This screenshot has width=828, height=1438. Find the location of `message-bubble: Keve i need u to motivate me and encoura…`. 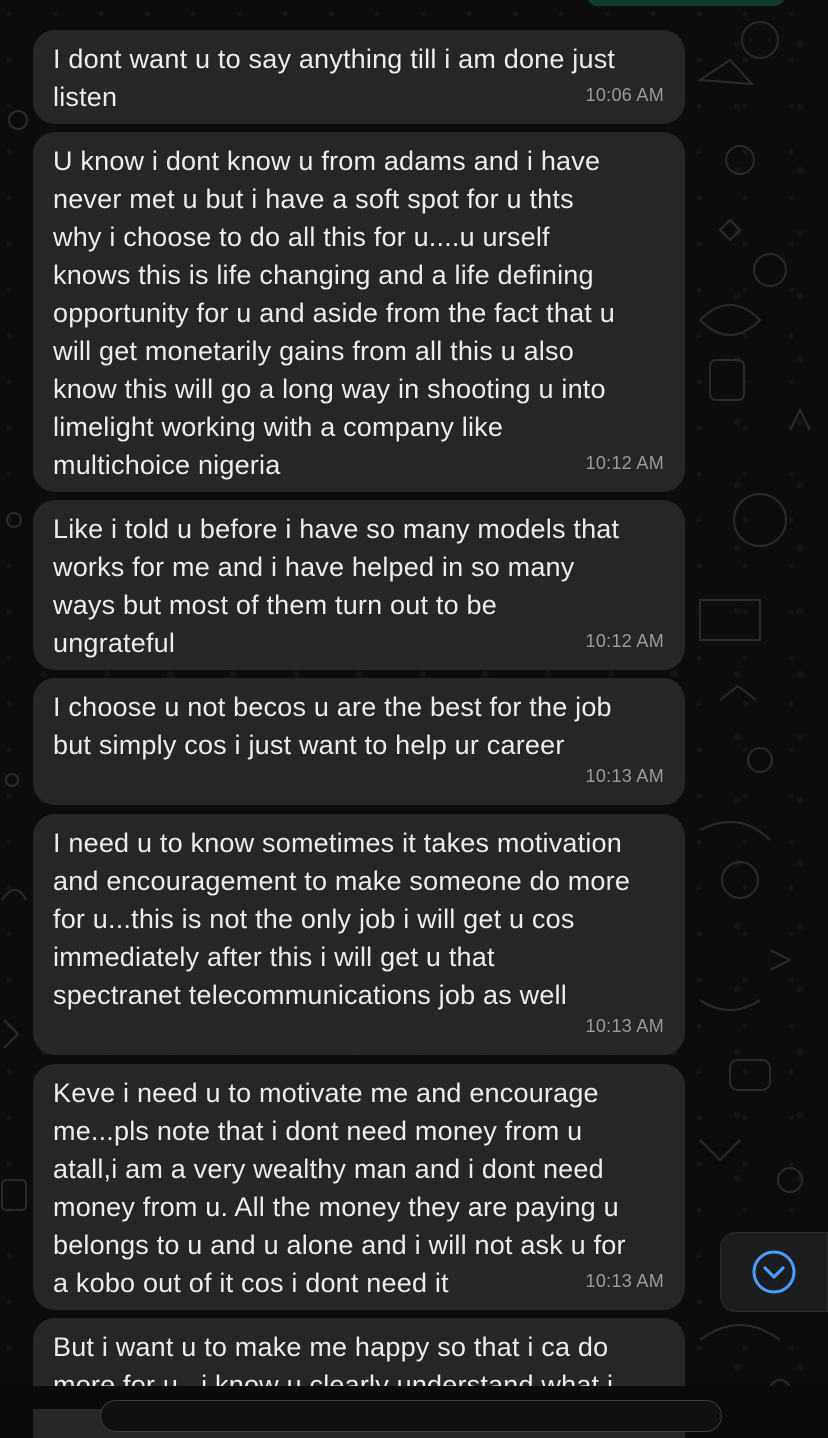

message-bubble: Keve i need u to motivate me and encoura… is located at coordinates (359, 1187).